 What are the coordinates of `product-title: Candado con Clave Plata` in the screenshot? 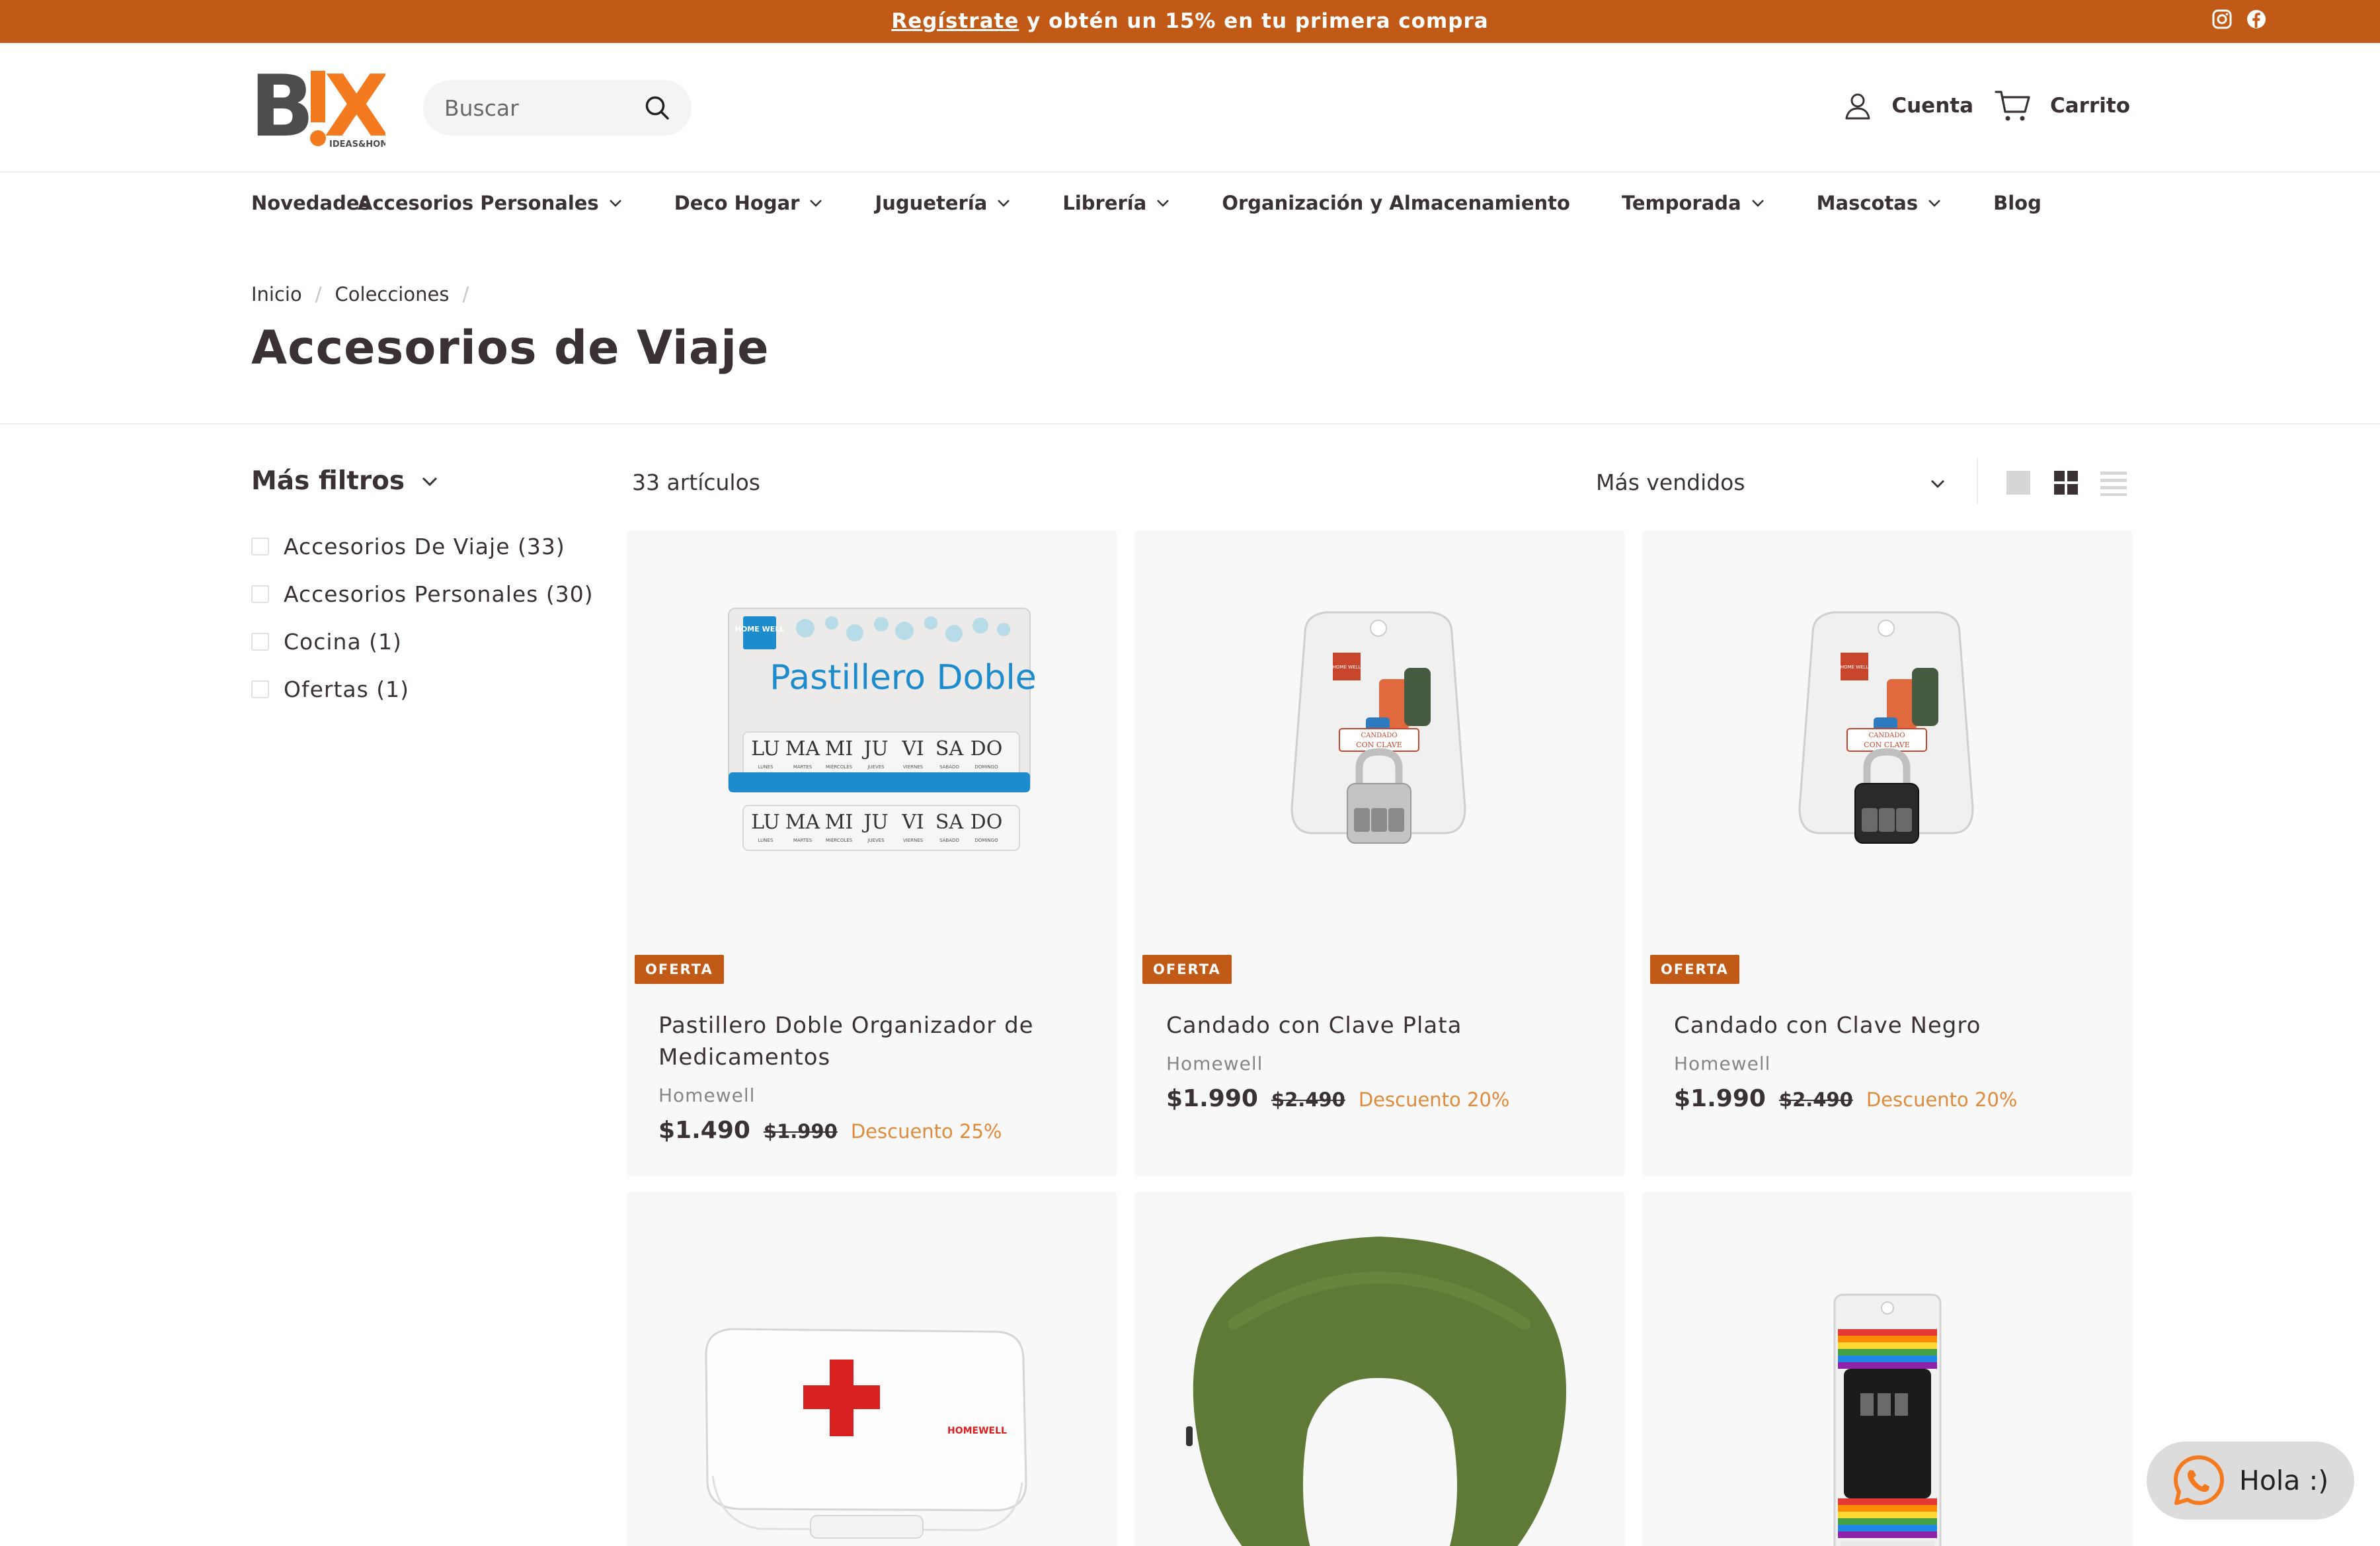 It's located at (1384, 1025).